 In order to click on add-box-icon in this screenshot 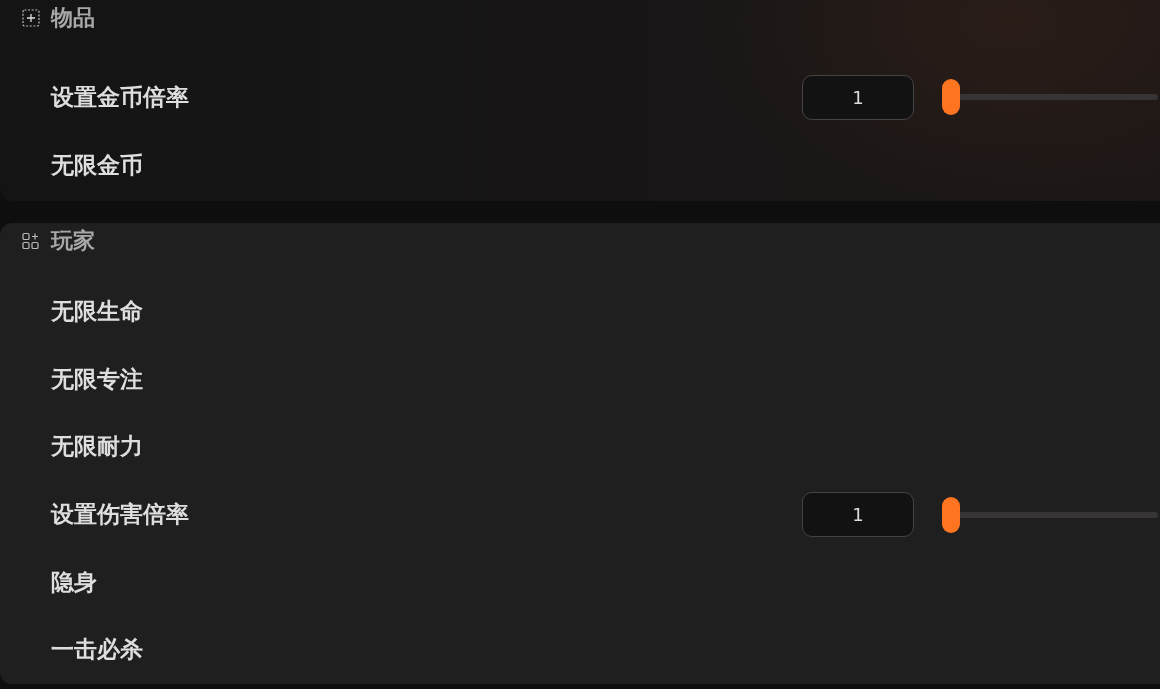, I will do `click(31, 18)`.